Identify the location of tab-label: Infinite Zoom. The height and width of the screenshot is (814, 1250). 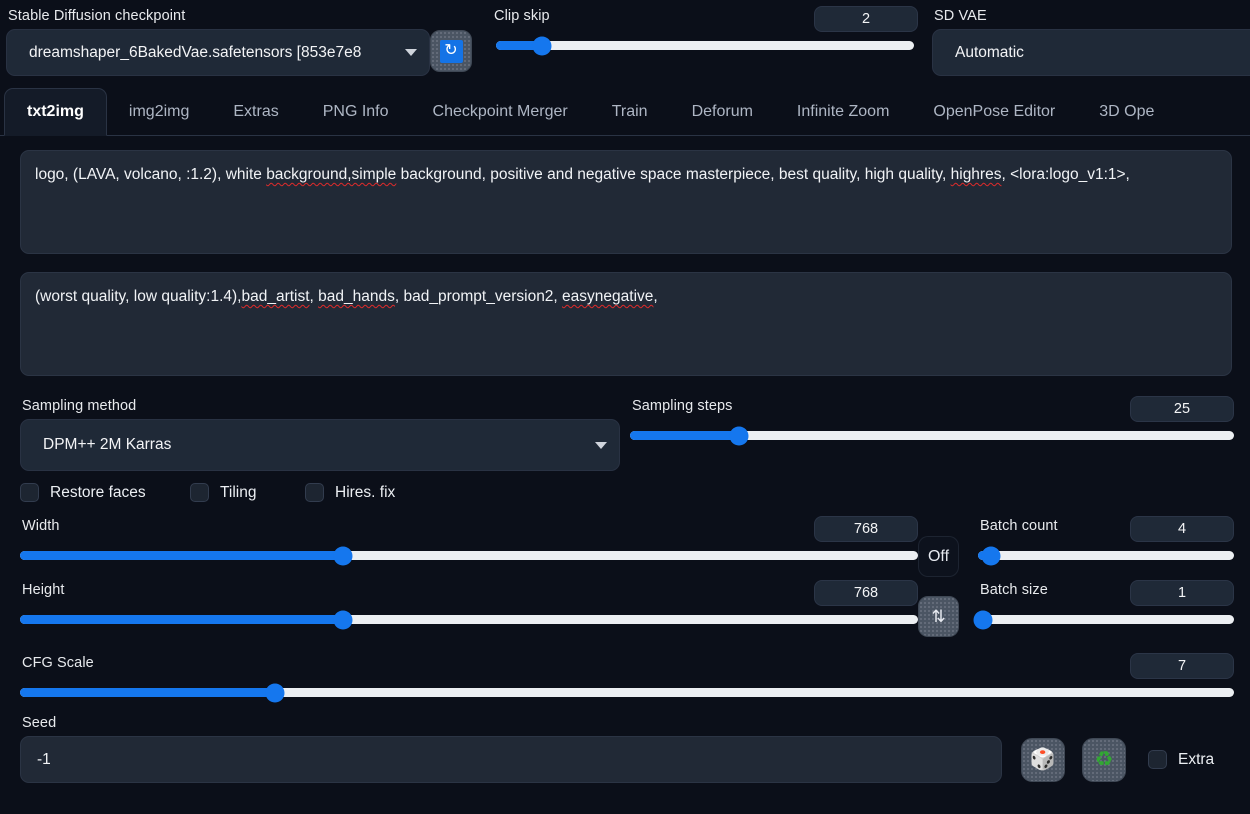
(843, 111).